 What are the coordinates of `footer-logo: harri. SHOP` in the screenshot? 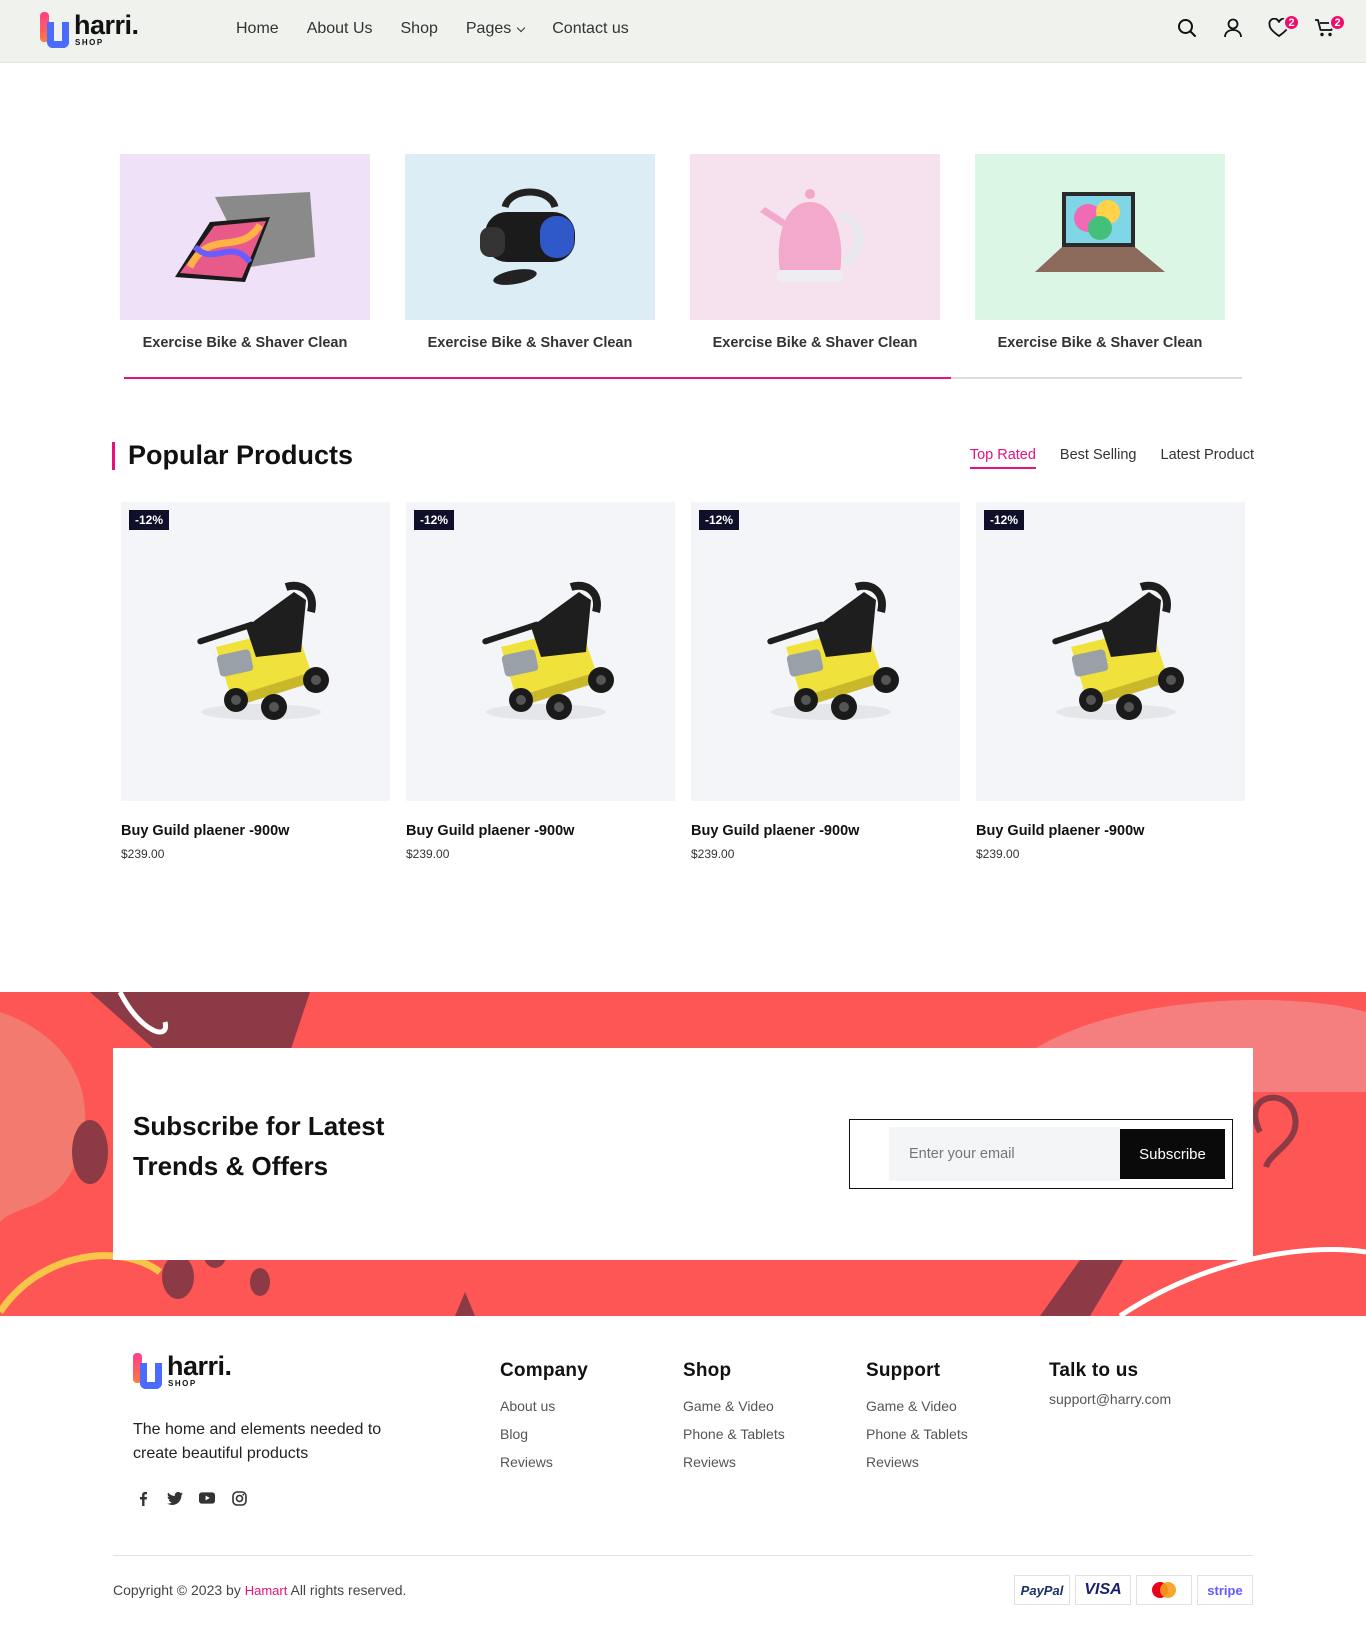 It's located at (182, 1372).